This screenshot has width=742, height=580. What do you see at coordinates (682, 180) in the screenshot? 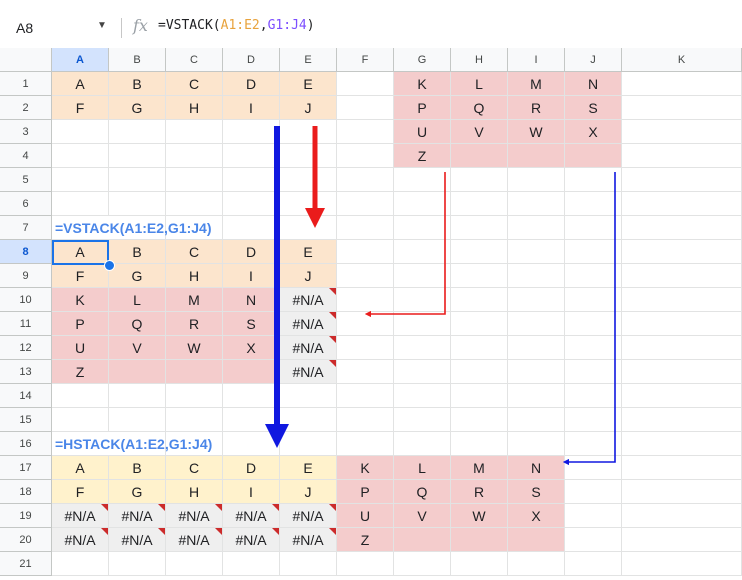
I see `cell-k5` at bounding box center [682, 180].